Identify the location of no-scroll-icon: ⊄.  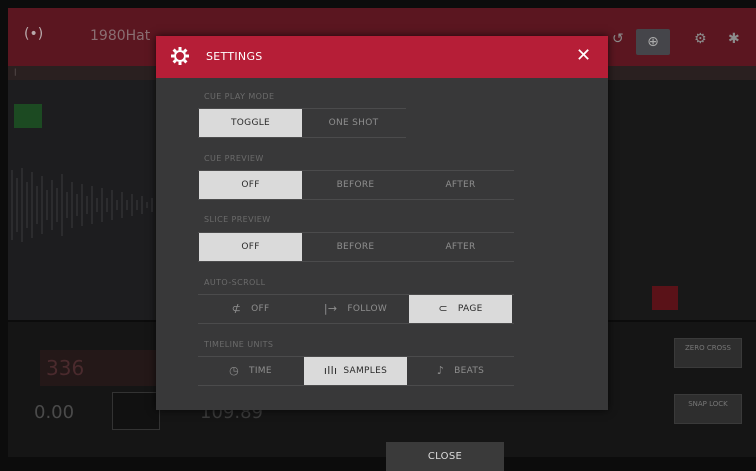
(236, 308).